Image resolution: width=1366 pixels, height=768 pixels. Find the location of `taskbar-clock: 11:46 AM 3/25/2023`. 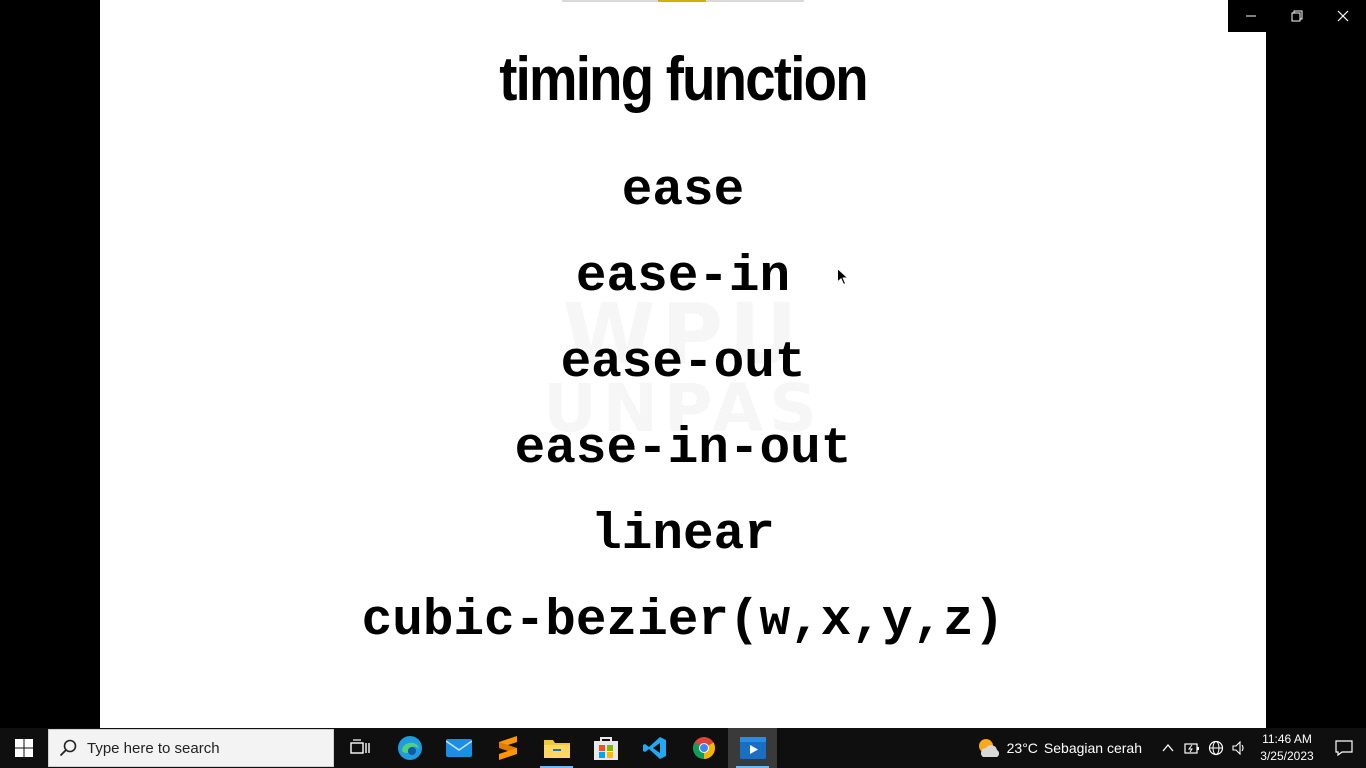

taskbar-clock: 11:46 AM 3/25/2023 is located at coordinates (1287, 748).